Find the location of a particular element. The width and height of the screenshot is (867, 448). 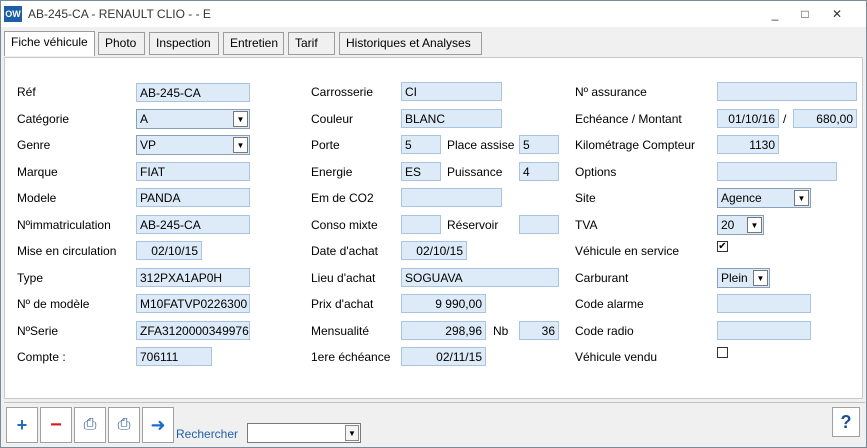

modele-field: PANDA is located at coordinates (193, 197).